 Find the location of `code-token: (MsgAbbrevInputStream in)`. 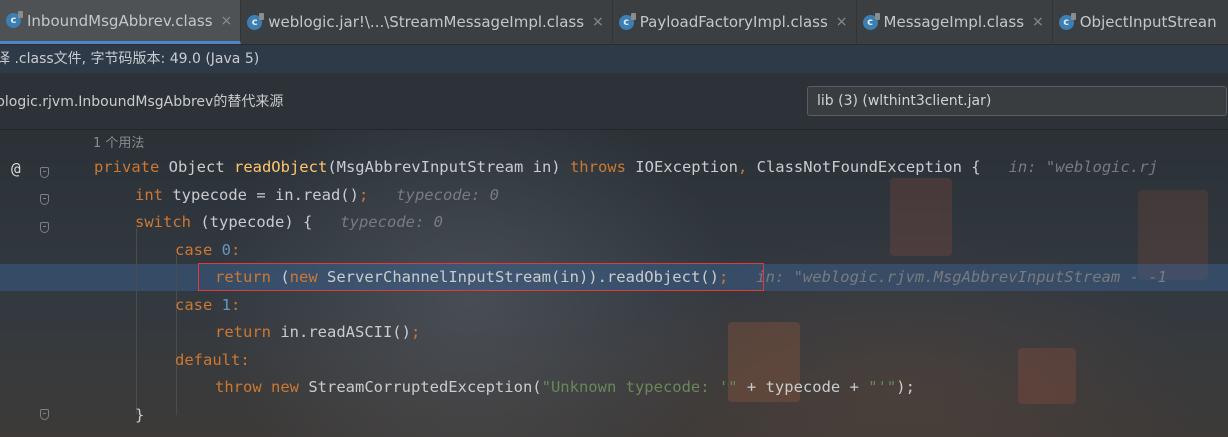

code-token: (MsgAbbrevInputStream in) is located at coordinates (448, 167).